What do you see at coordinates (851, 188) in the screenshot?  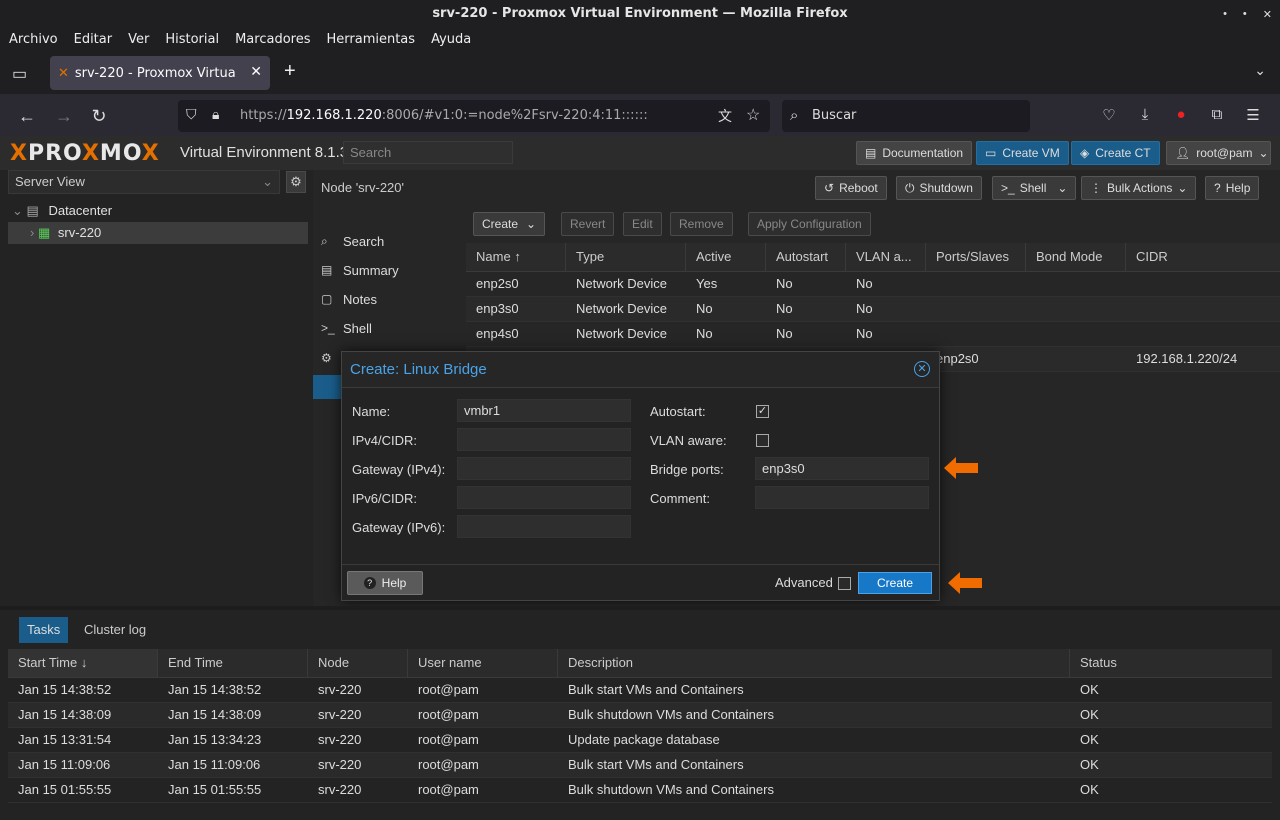 I see `reboot-button: ↺ Reboot` at bounding box center [851, 188].